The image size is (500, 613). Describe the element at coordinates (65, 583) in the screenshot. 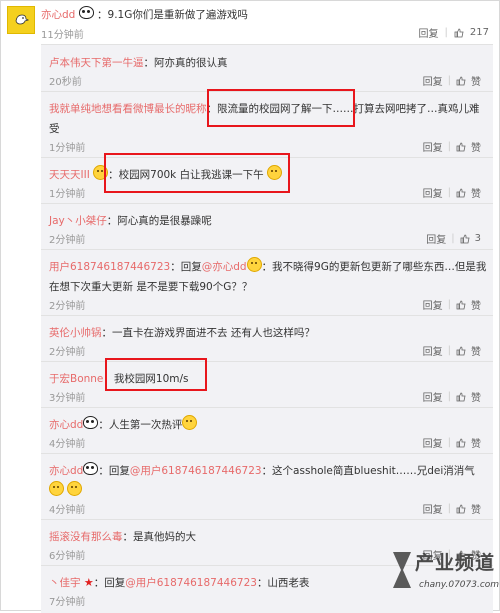

I see `reply-user: 丶佳宇` at that location.